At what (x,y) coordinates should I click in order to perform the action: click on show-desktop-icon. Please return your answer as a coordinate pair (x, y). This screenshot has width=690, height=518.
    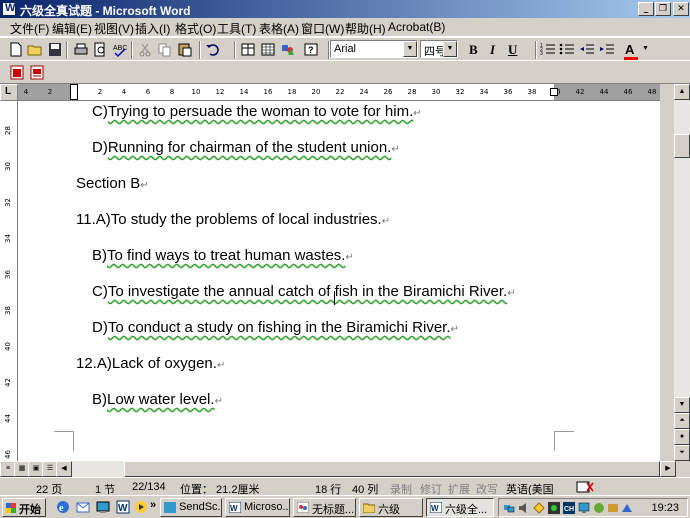
    Looking at the image, I should click on (103, 507).